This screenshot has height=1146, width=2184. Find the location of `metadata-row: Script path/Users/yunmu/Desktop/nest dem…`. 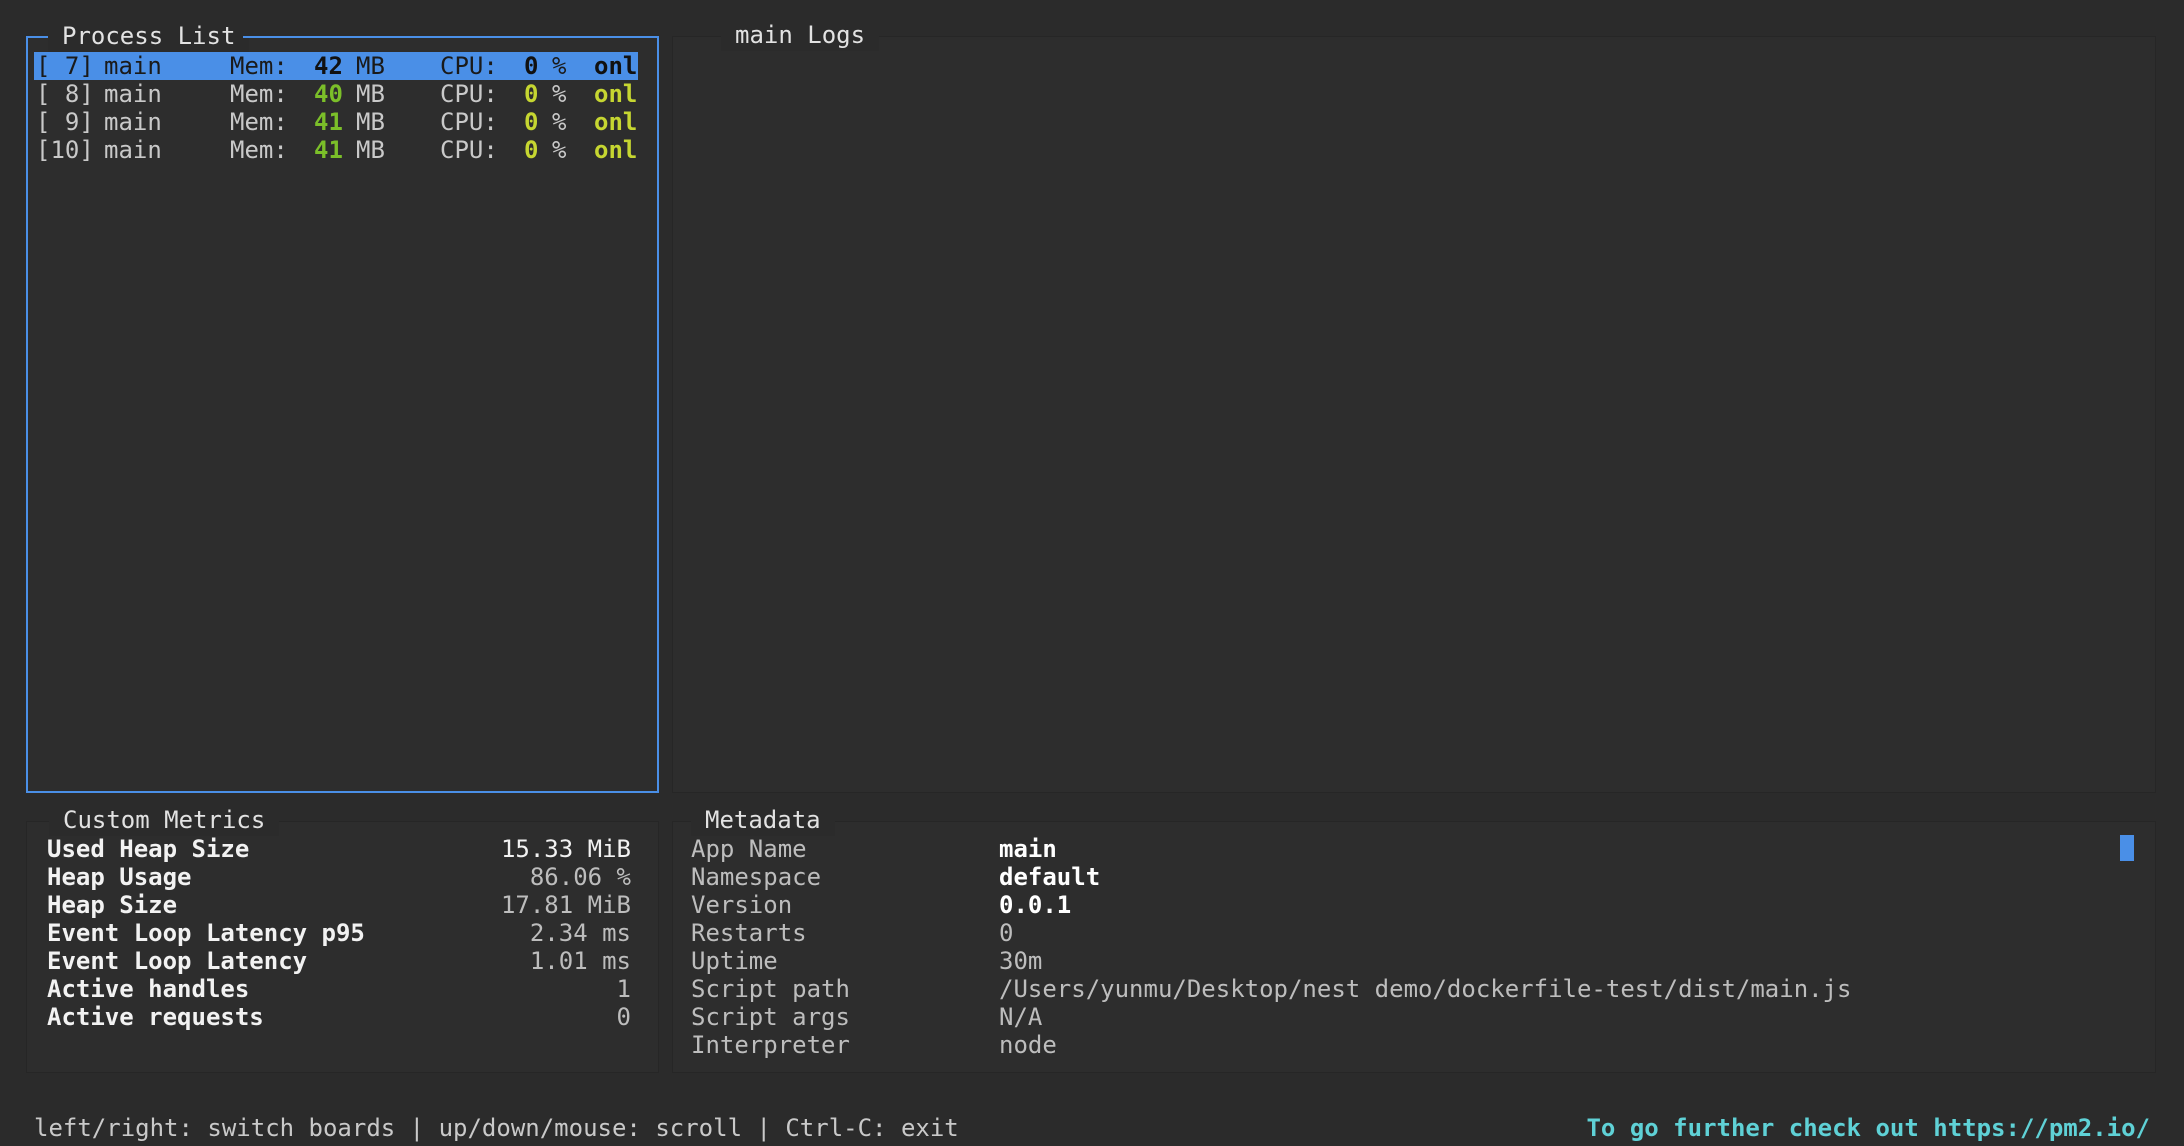

metadata-row: Script path/Users/yunmu/Desktop/nest dem… is located at coordinates (1411, 989).